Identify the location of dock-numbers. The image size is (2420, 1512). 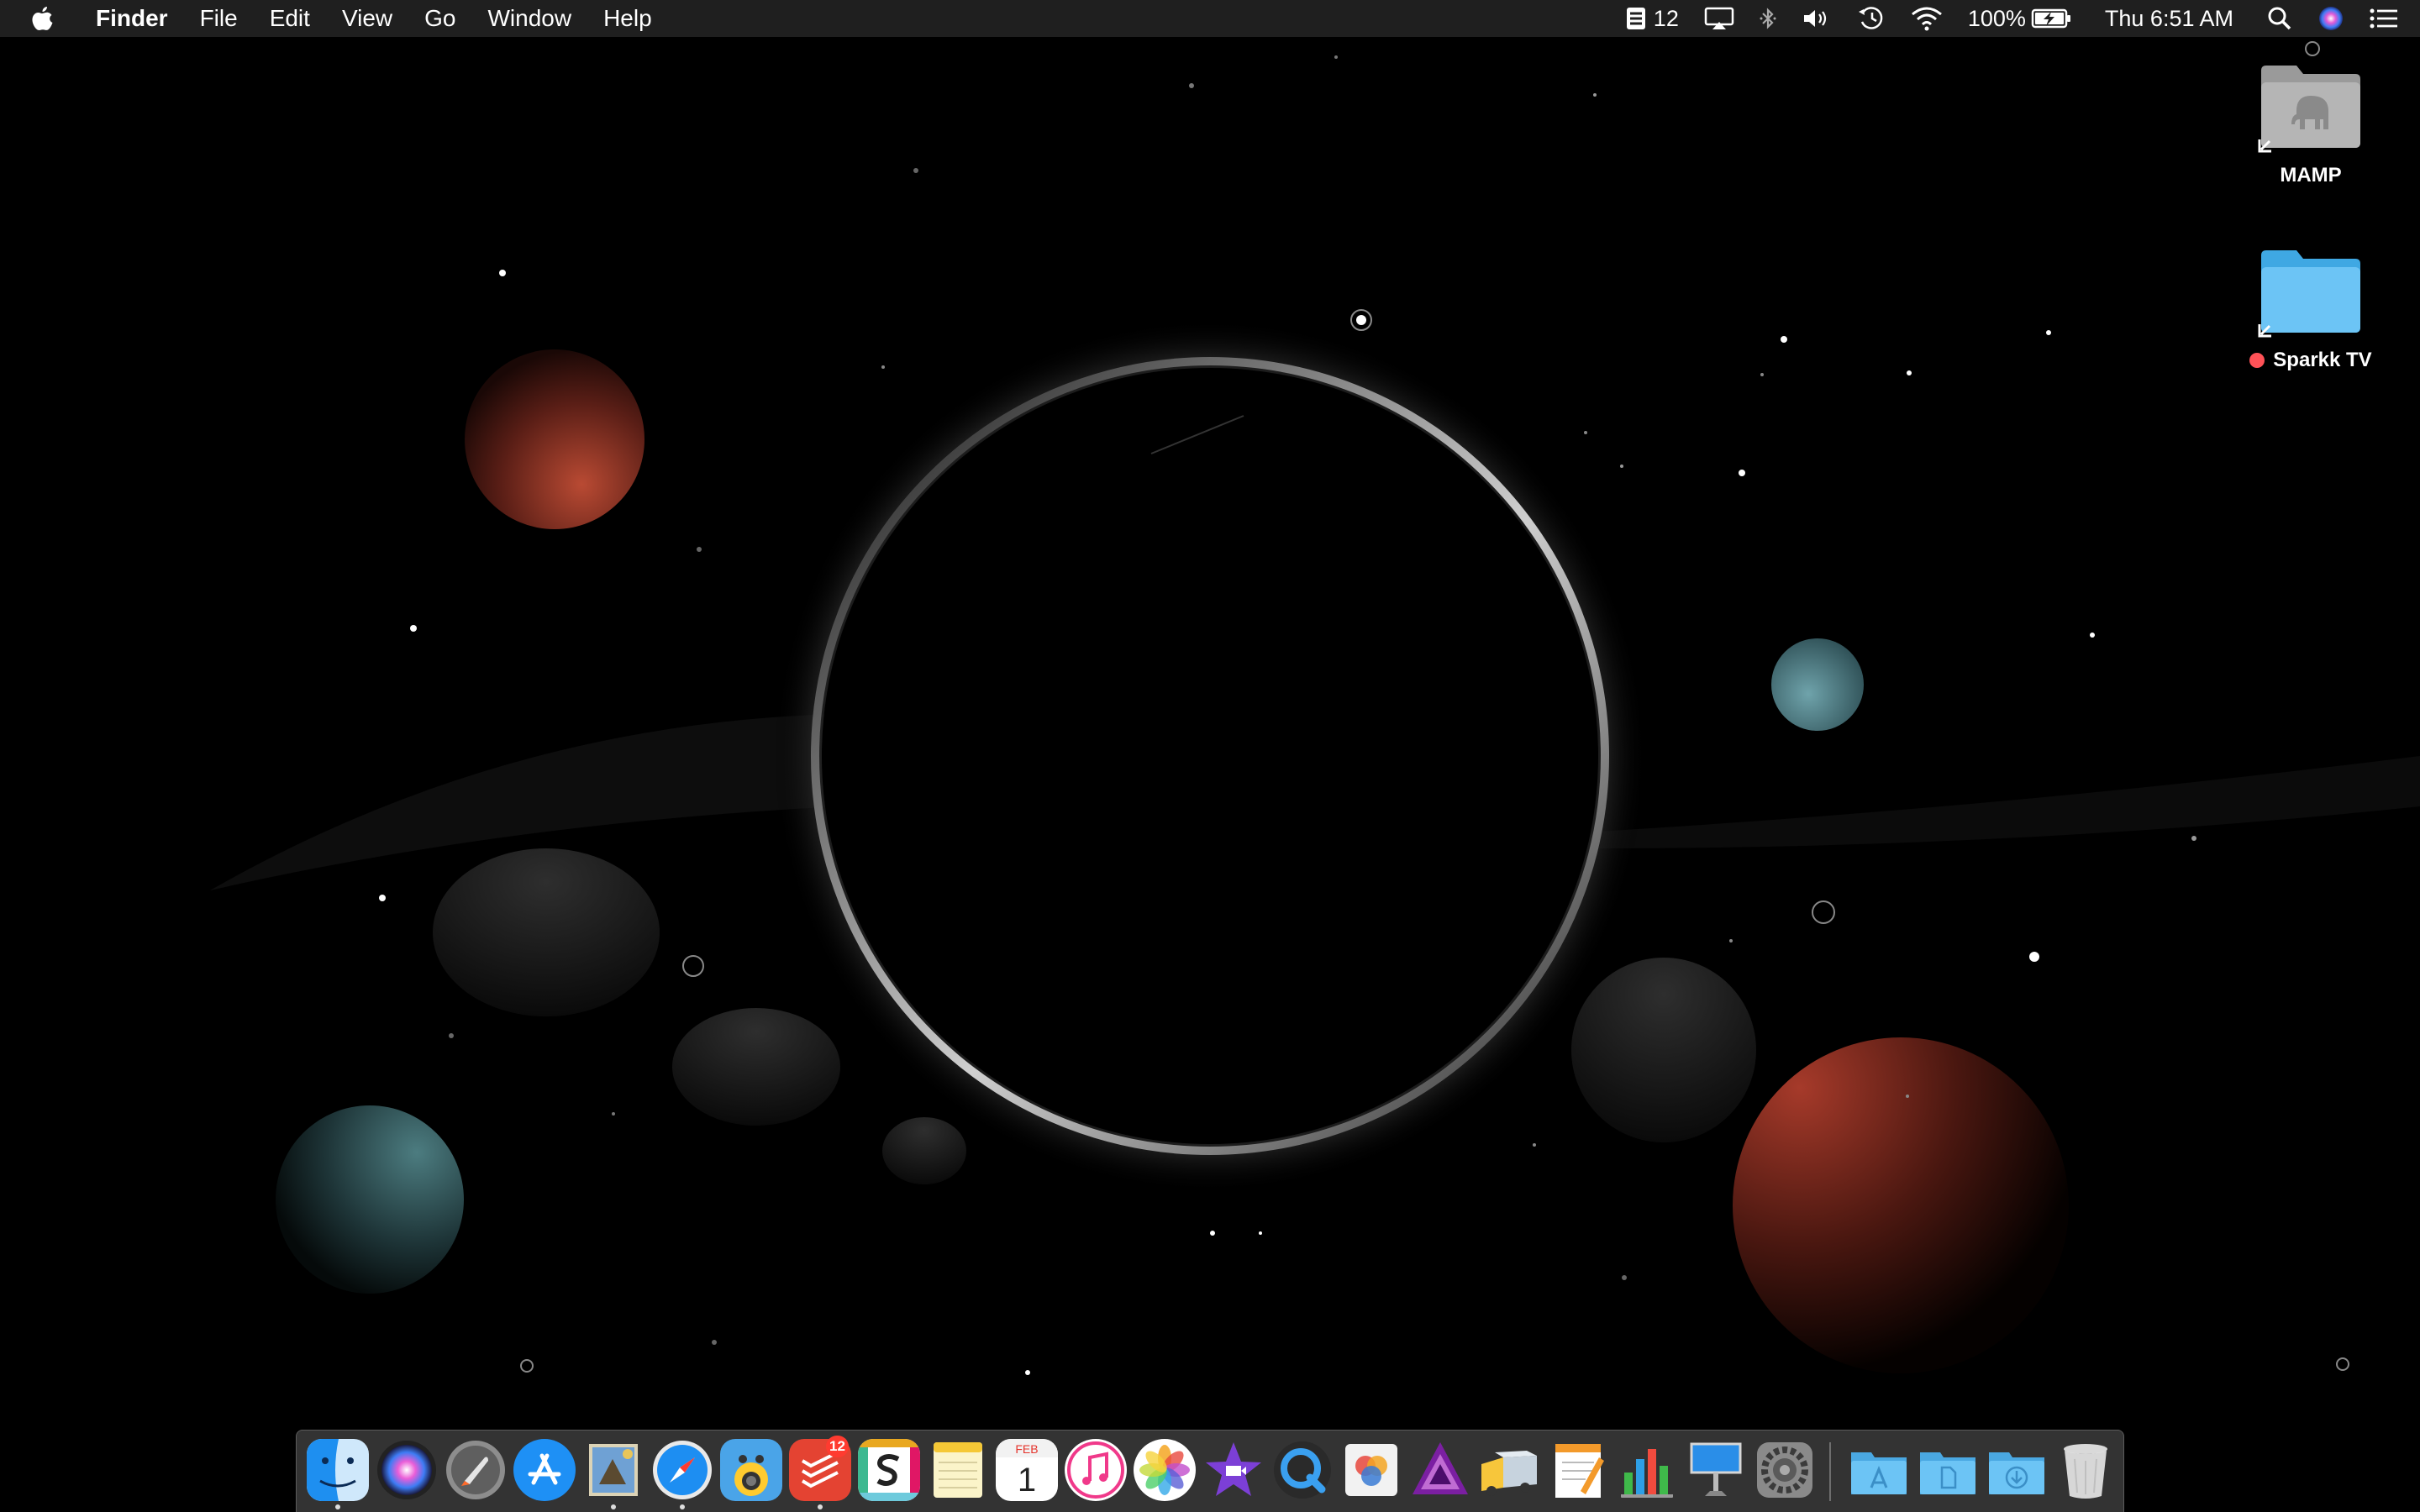
(1647, 1470).